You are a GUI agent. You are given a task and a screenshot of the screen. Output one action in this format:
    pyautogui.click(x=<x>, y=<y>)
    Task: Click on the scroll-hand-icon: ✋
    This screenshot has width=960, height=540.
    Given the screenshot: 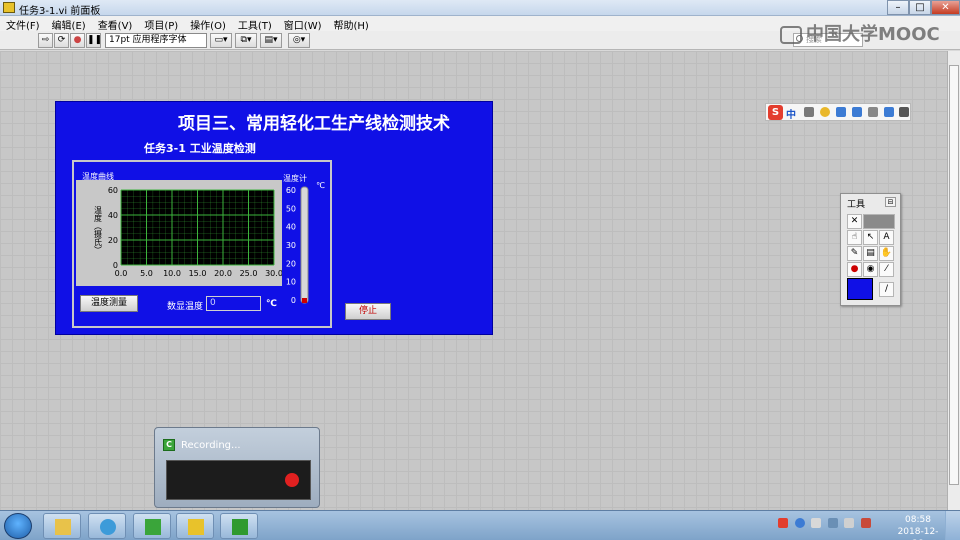 What is the action you would take?
    pyautogui.click(x=886, y=253)
    